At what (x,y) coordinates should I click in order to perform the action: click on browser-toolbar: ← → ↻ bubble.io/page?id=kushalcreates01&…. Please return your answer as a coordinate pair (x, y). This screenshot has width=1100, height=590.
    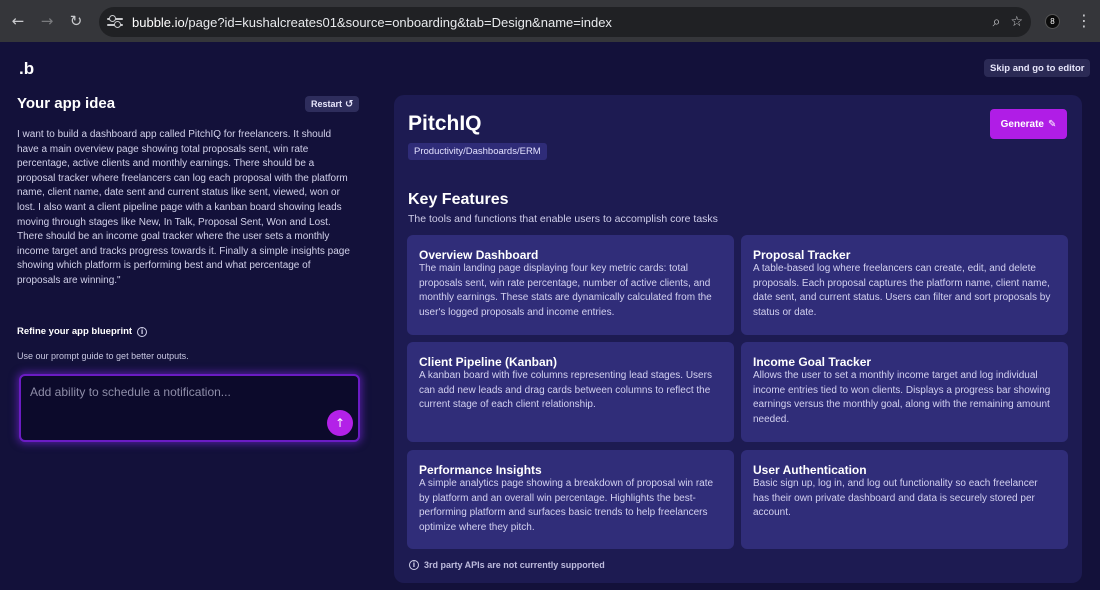
    Looking at the image, I should click on (550, 21).